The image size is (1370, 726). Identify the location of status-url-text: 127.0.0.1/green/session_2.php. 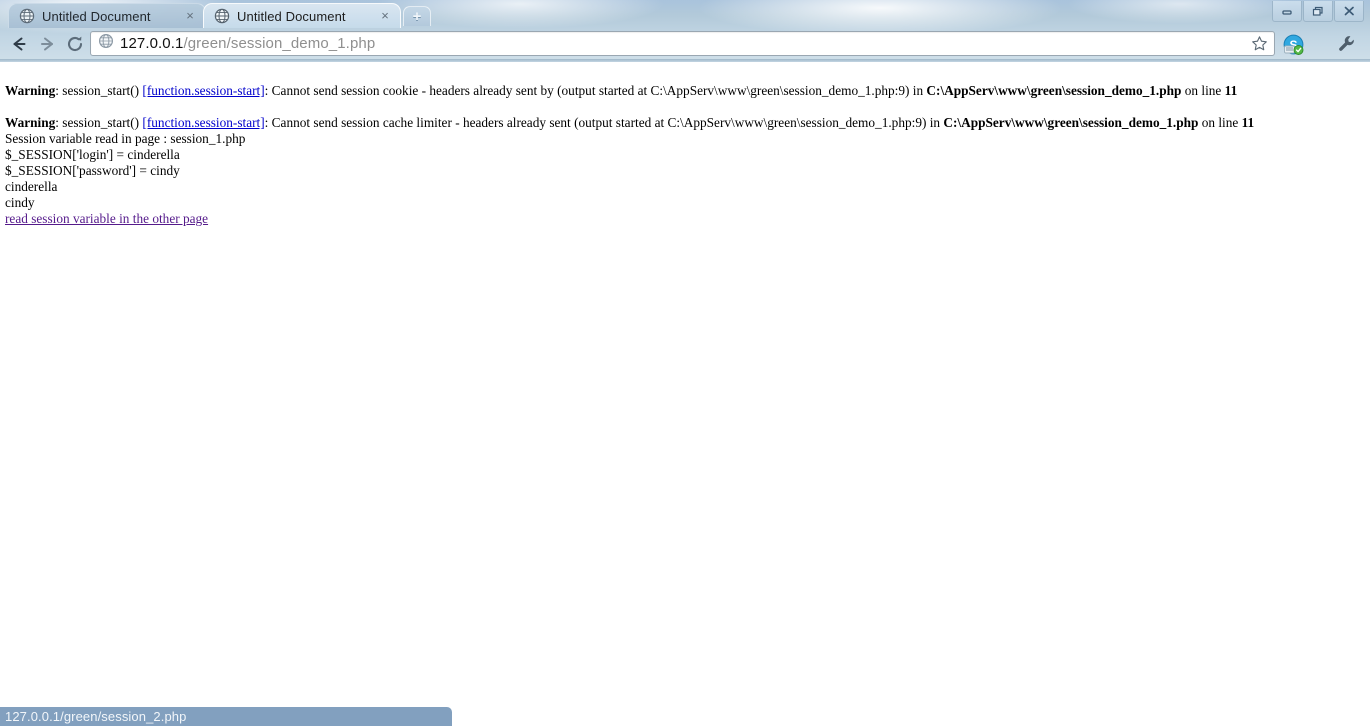
(96, 716).